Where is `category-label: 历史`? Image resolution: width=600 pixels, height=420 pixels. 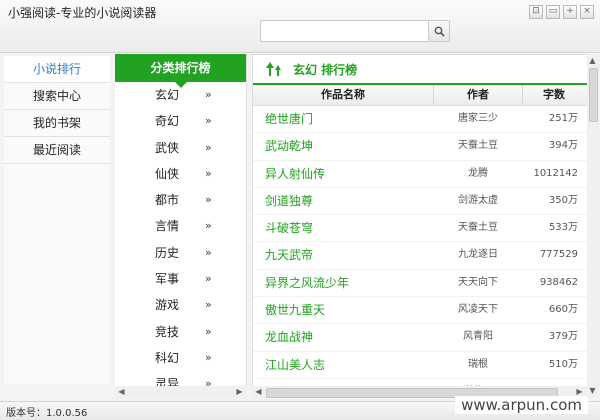
category-label: 历史 is located at coordinates (167, 252).